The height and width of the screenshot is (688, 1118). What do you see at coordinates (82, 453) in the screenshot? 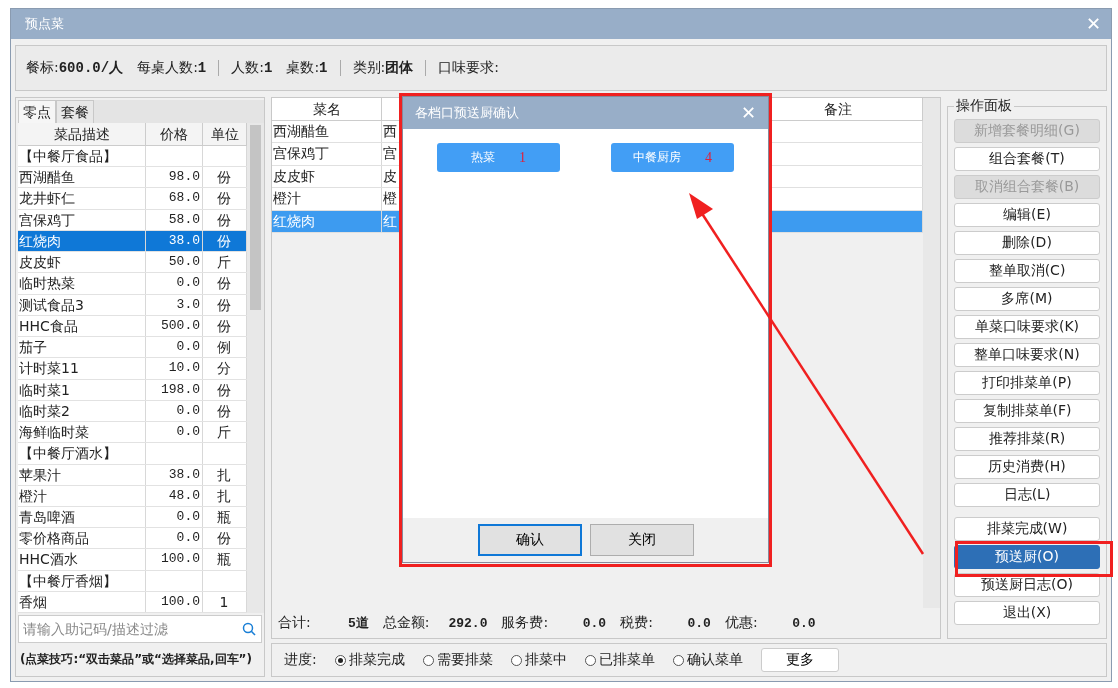
I see `category-cell: 【中餐厅酒水】` at bounding box center [82, 453].